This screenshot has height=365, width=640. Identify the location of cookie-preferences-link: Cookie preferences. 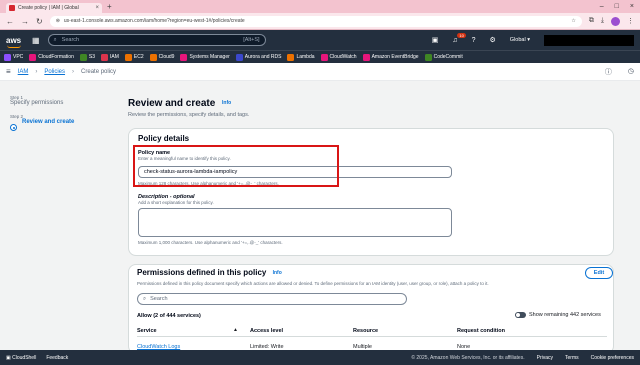
(612, 358).